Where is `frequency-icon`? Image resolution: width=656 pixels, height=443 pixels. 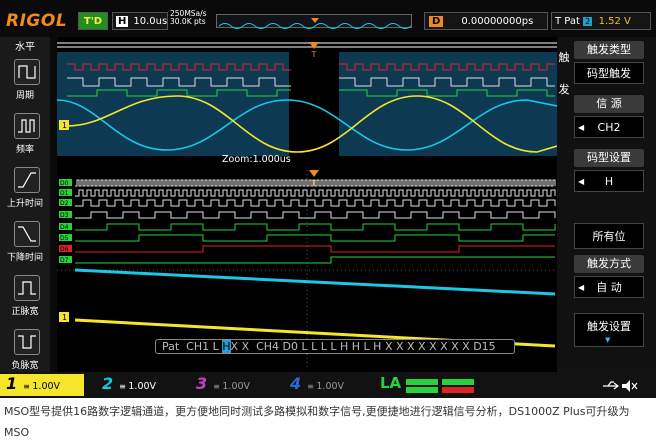 frequency-icon is located at coordinates (26, 126).